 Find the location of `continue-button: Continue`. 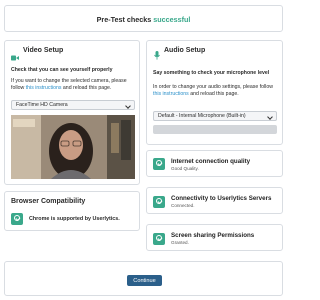

continue-button: Continue is located at coordinates (144, 280).